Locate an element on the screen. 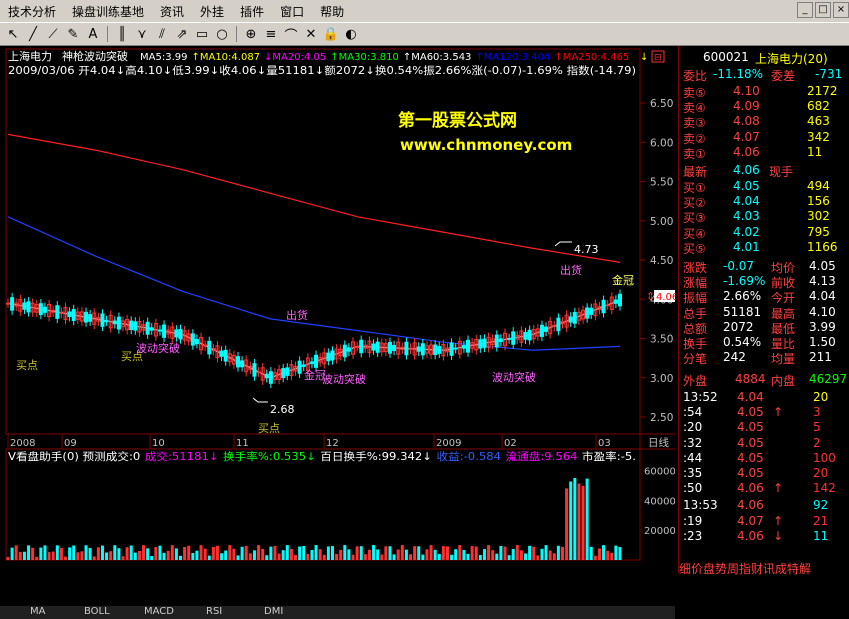  sell-row: 卖④ 4.09 682 is located at coordinates (764, 107).